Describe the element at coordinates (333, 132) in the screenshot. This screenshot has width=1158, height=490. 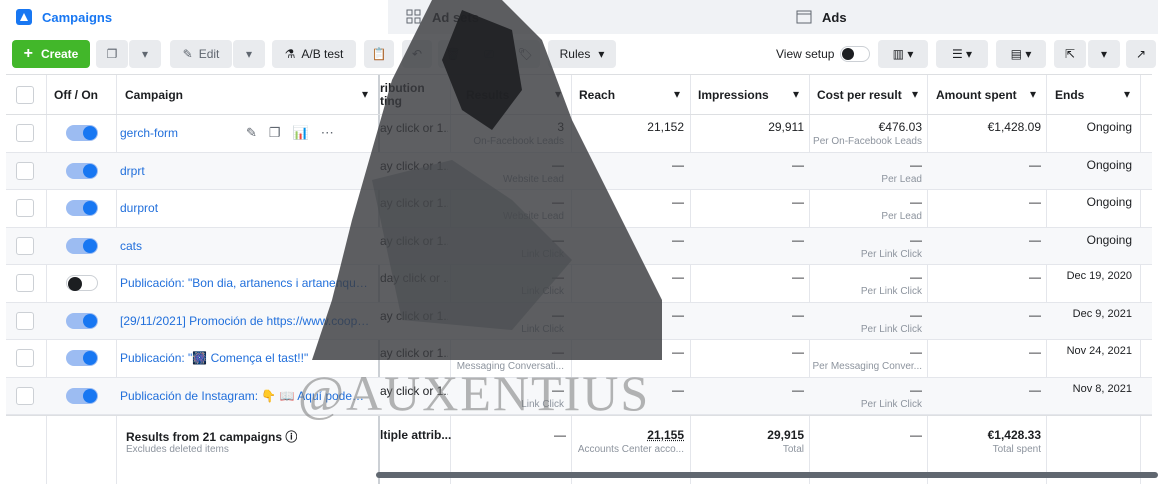
I see `more-icon: ⋯` at that location.